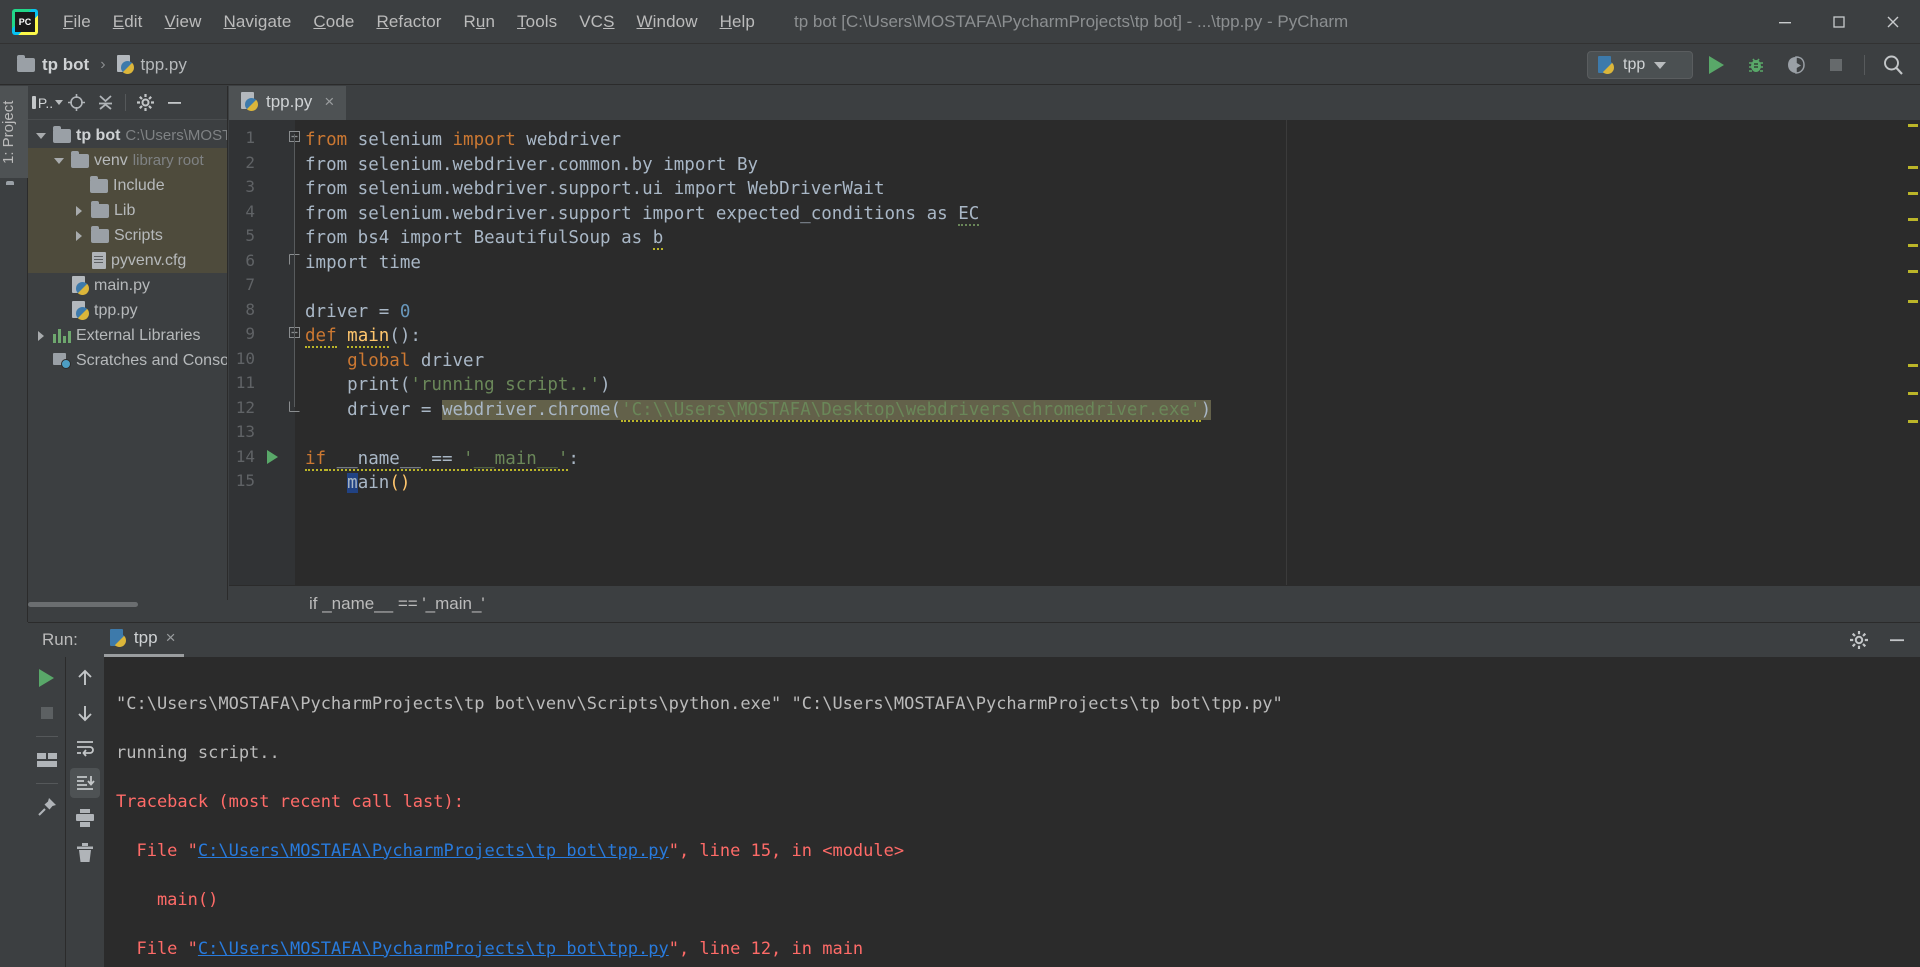 This screenshot has height=967, width=1920. I want to click on minimize-window-button, so click(1785, 22).